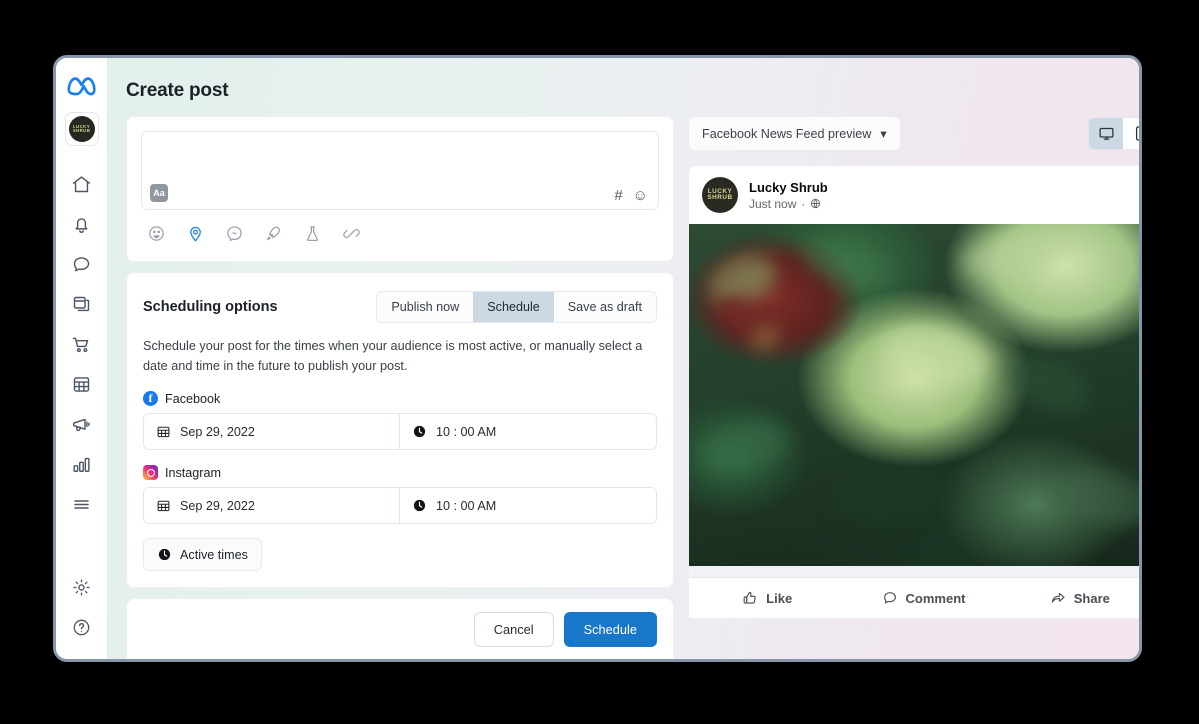 This screenshot has width=1199, height=724. What do you see at coordinates (618, 195) in the screenshot?
I see `hashtag-icon: #` at bounding box center [618, 195].